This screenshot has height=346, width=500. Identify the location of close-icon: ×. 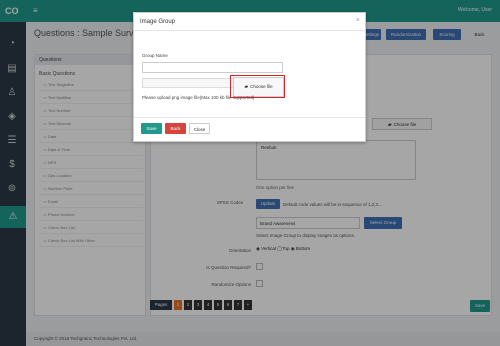
(358, 20).